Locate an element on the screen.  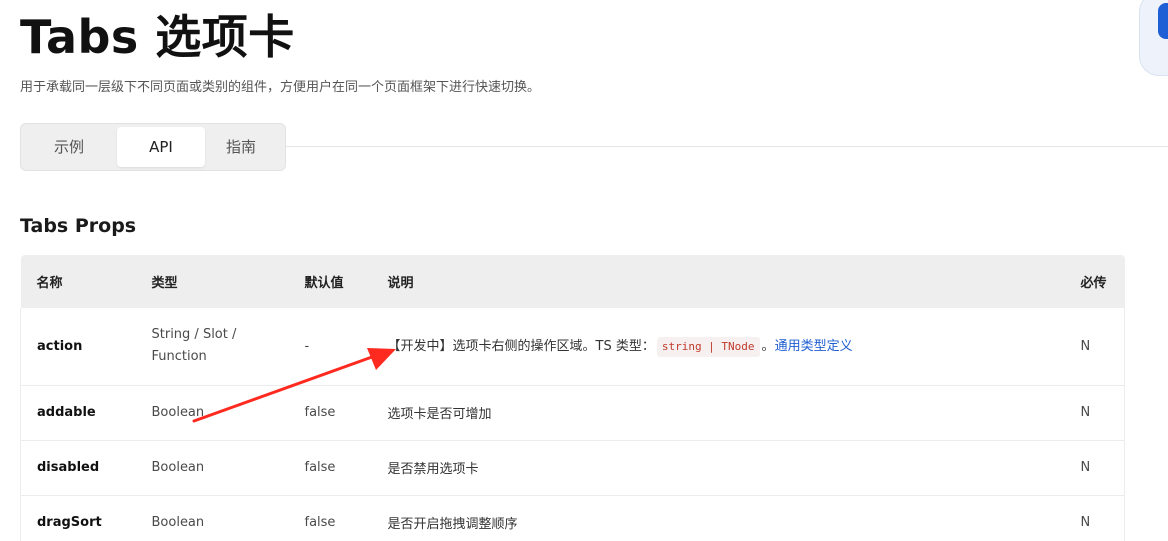
table-row: disabled Boolean false 是否禁用选项卡 N is located at coordinates (572, 468).